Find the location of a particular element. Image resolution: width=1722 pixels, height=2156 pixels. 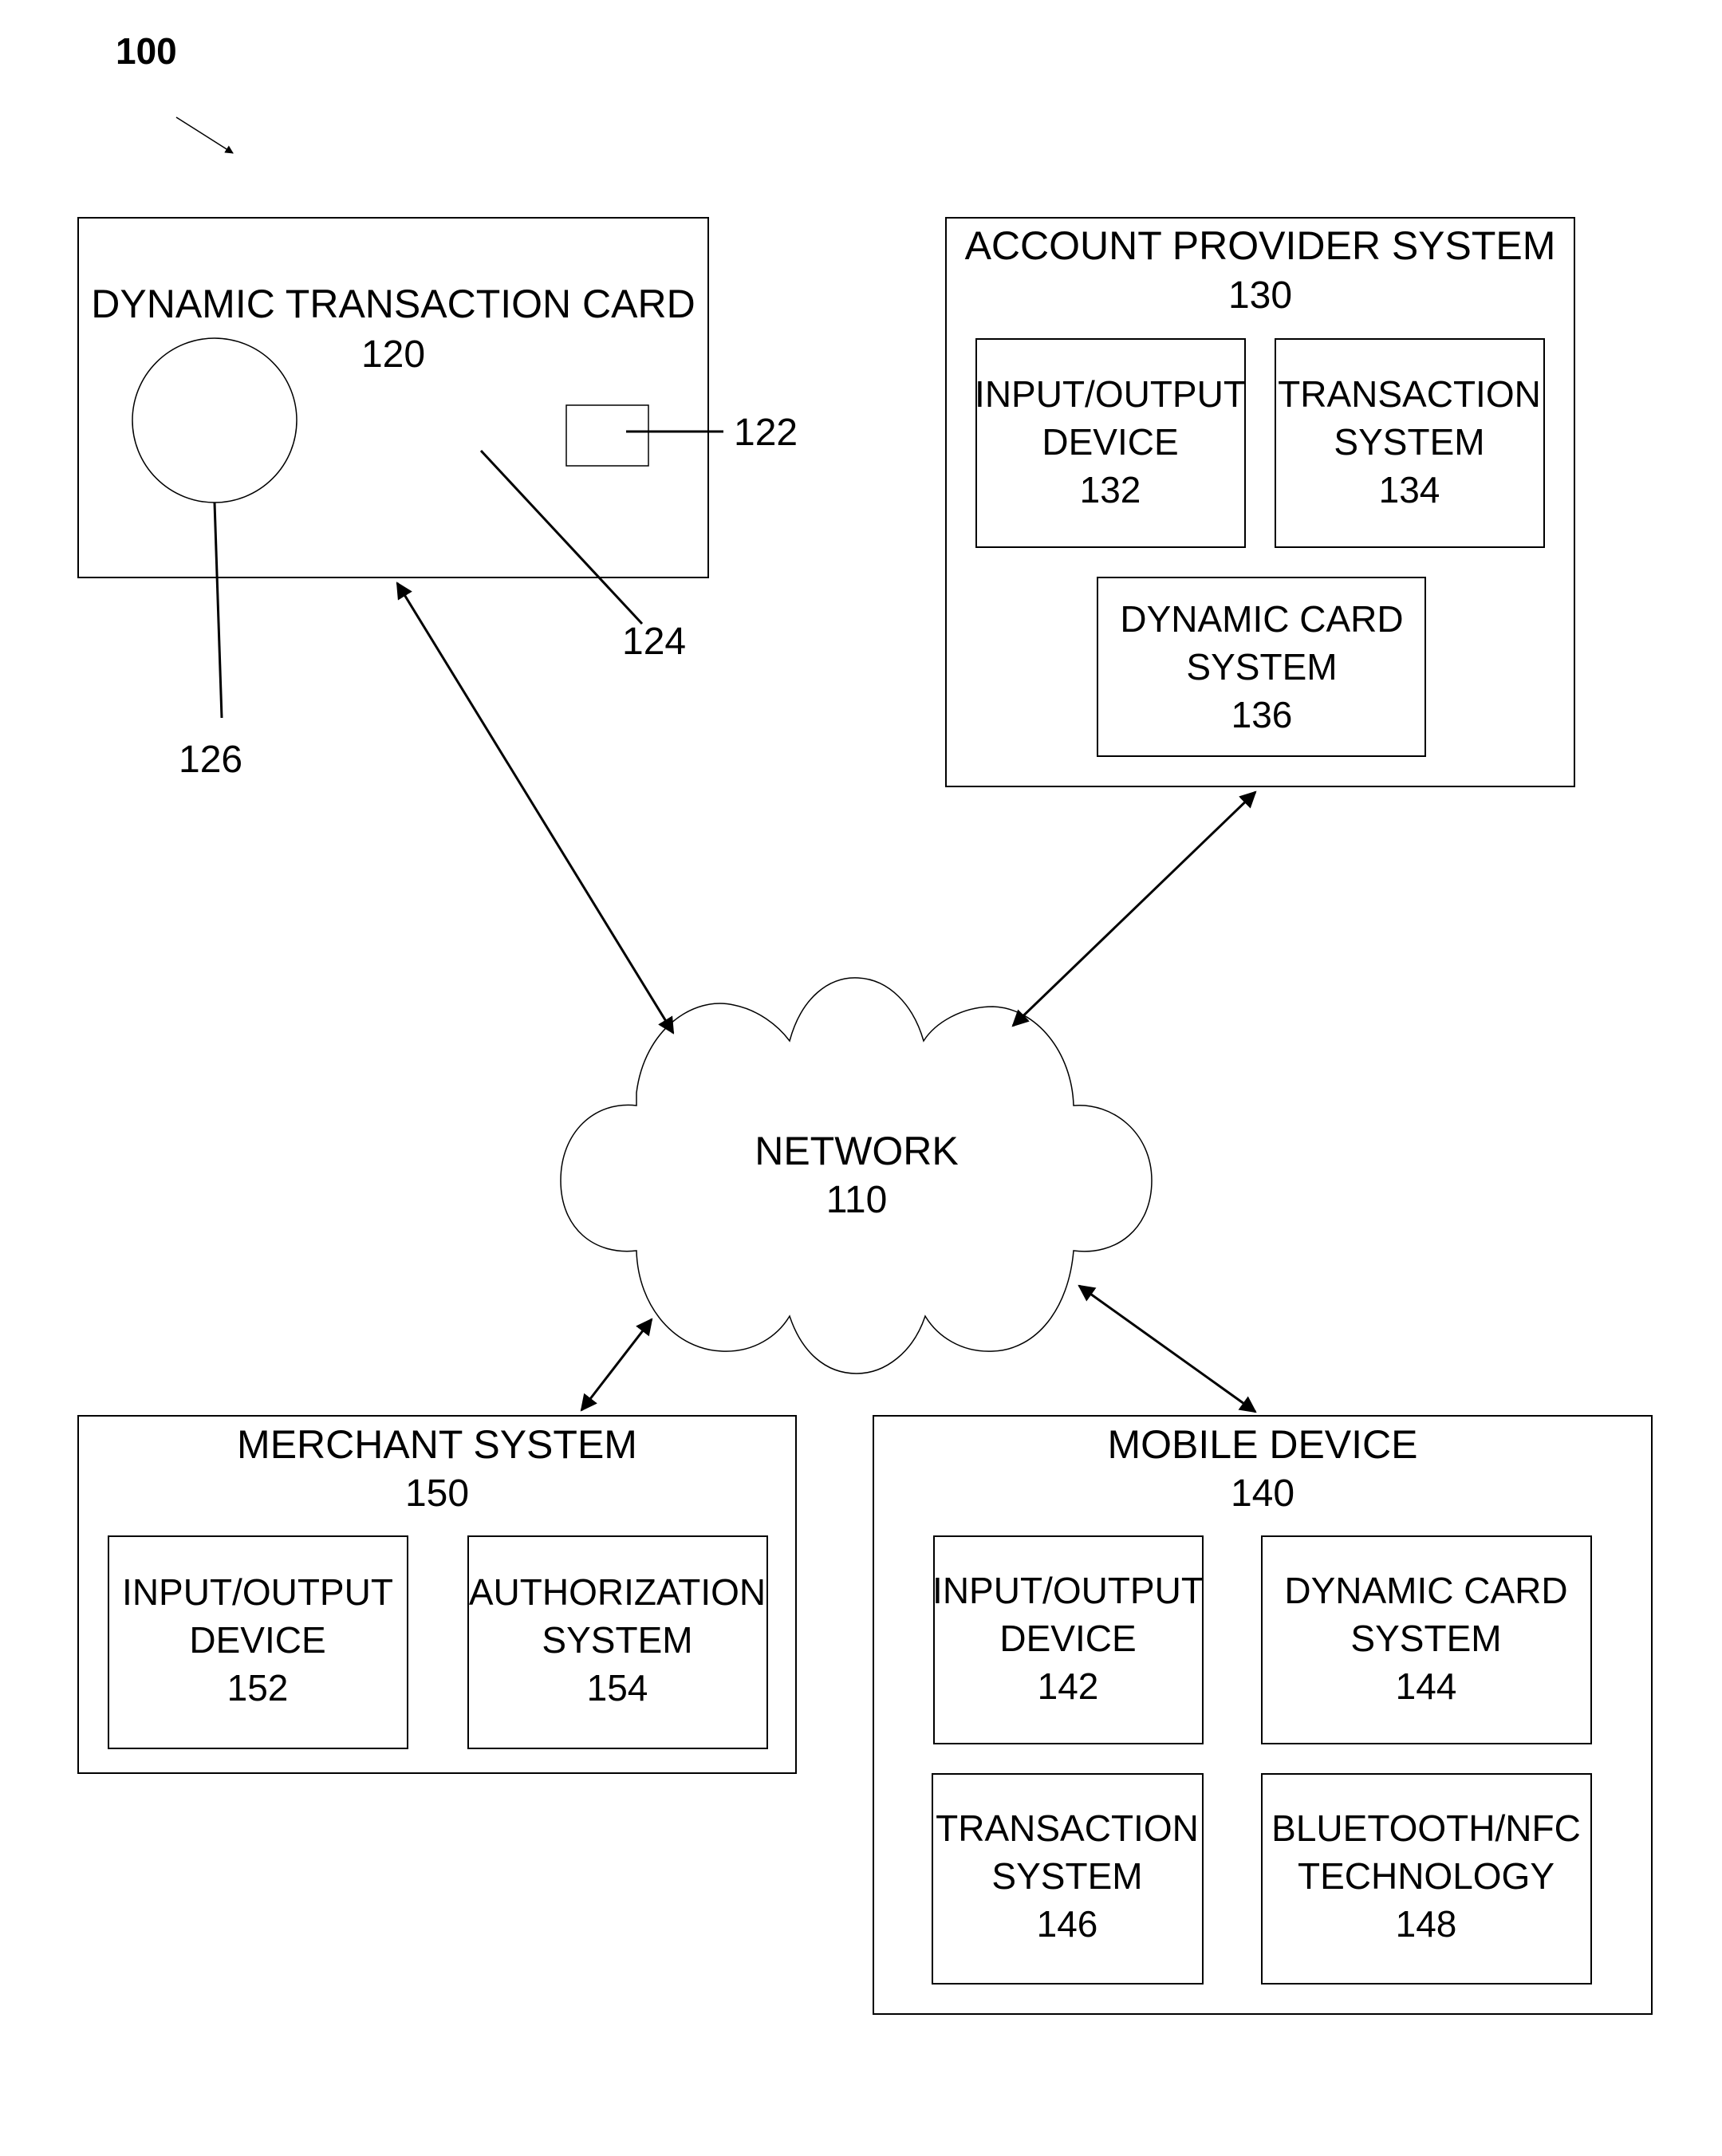

account-network-arrow is located at coordinates (1134, 909).